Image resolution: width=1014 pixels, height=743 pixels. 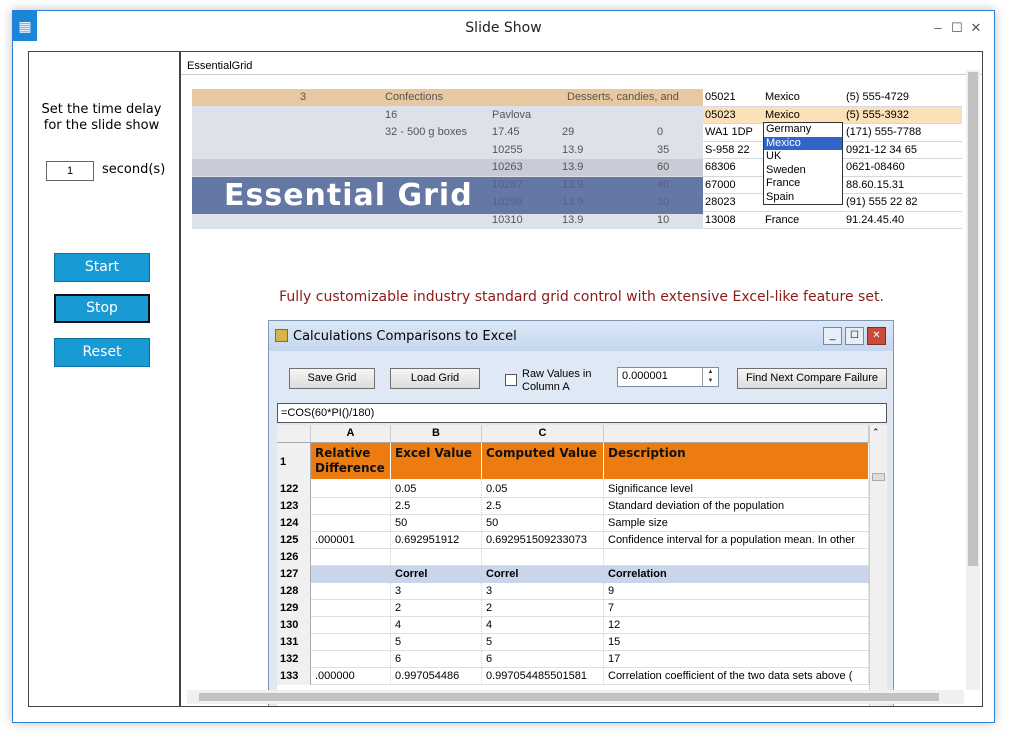 What do you see at coordinates (736, 506) in the screenshot?
I see `table-cell: Standard deviation of the population` at bounding box center [736, 506].